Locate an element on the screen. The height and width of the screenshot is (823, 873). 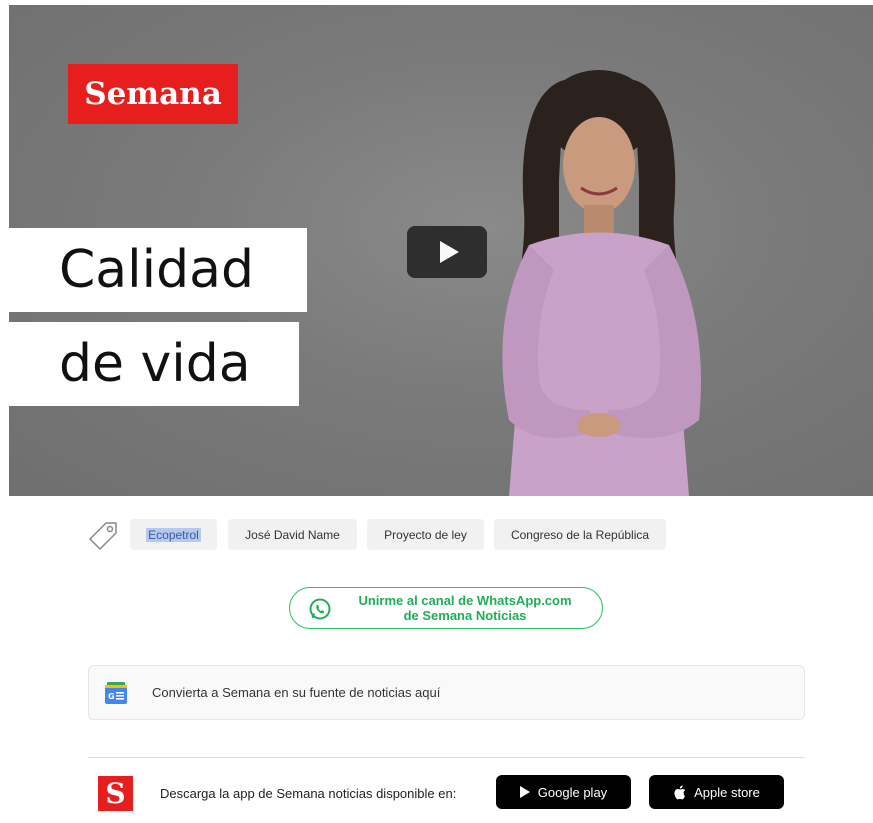
presenter-image is located at coordinates (601, 283).